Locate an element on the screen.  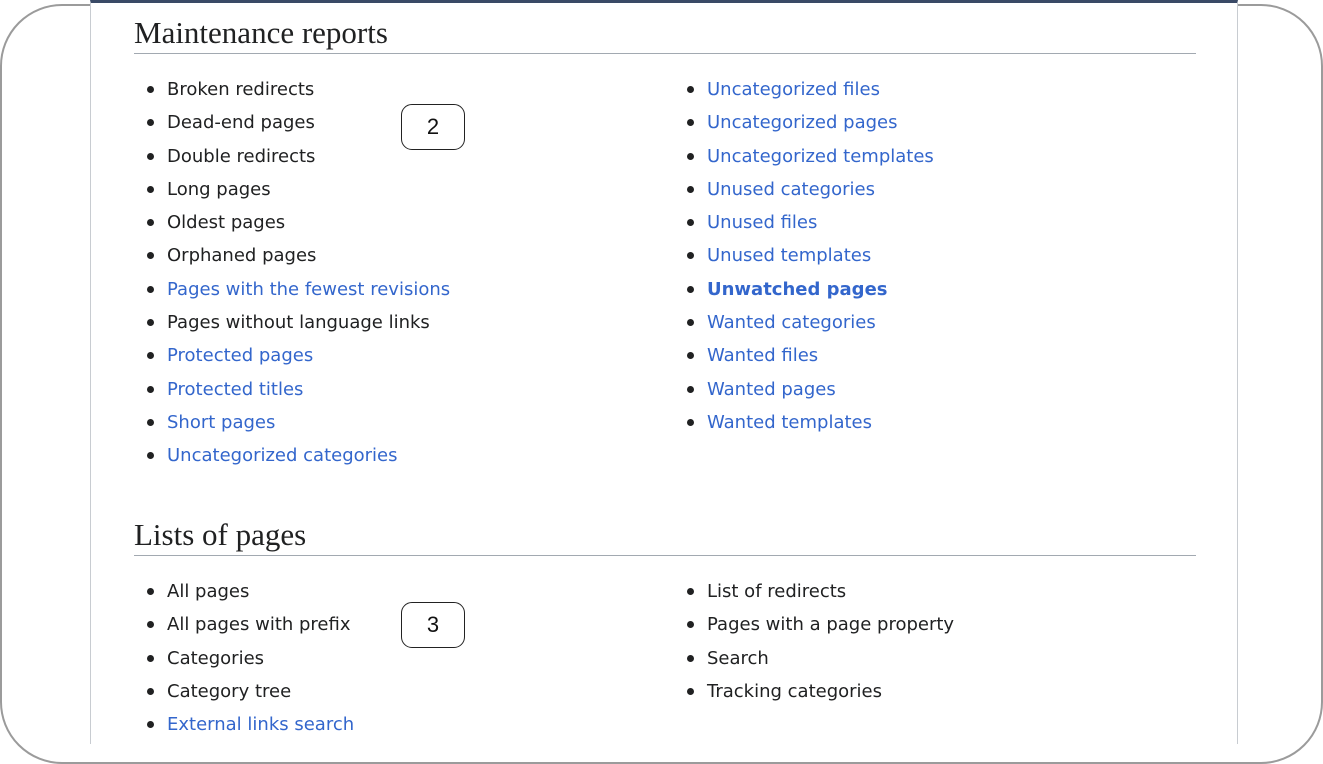
list-item: All pages with prefix is located at coordinates (244, 624).